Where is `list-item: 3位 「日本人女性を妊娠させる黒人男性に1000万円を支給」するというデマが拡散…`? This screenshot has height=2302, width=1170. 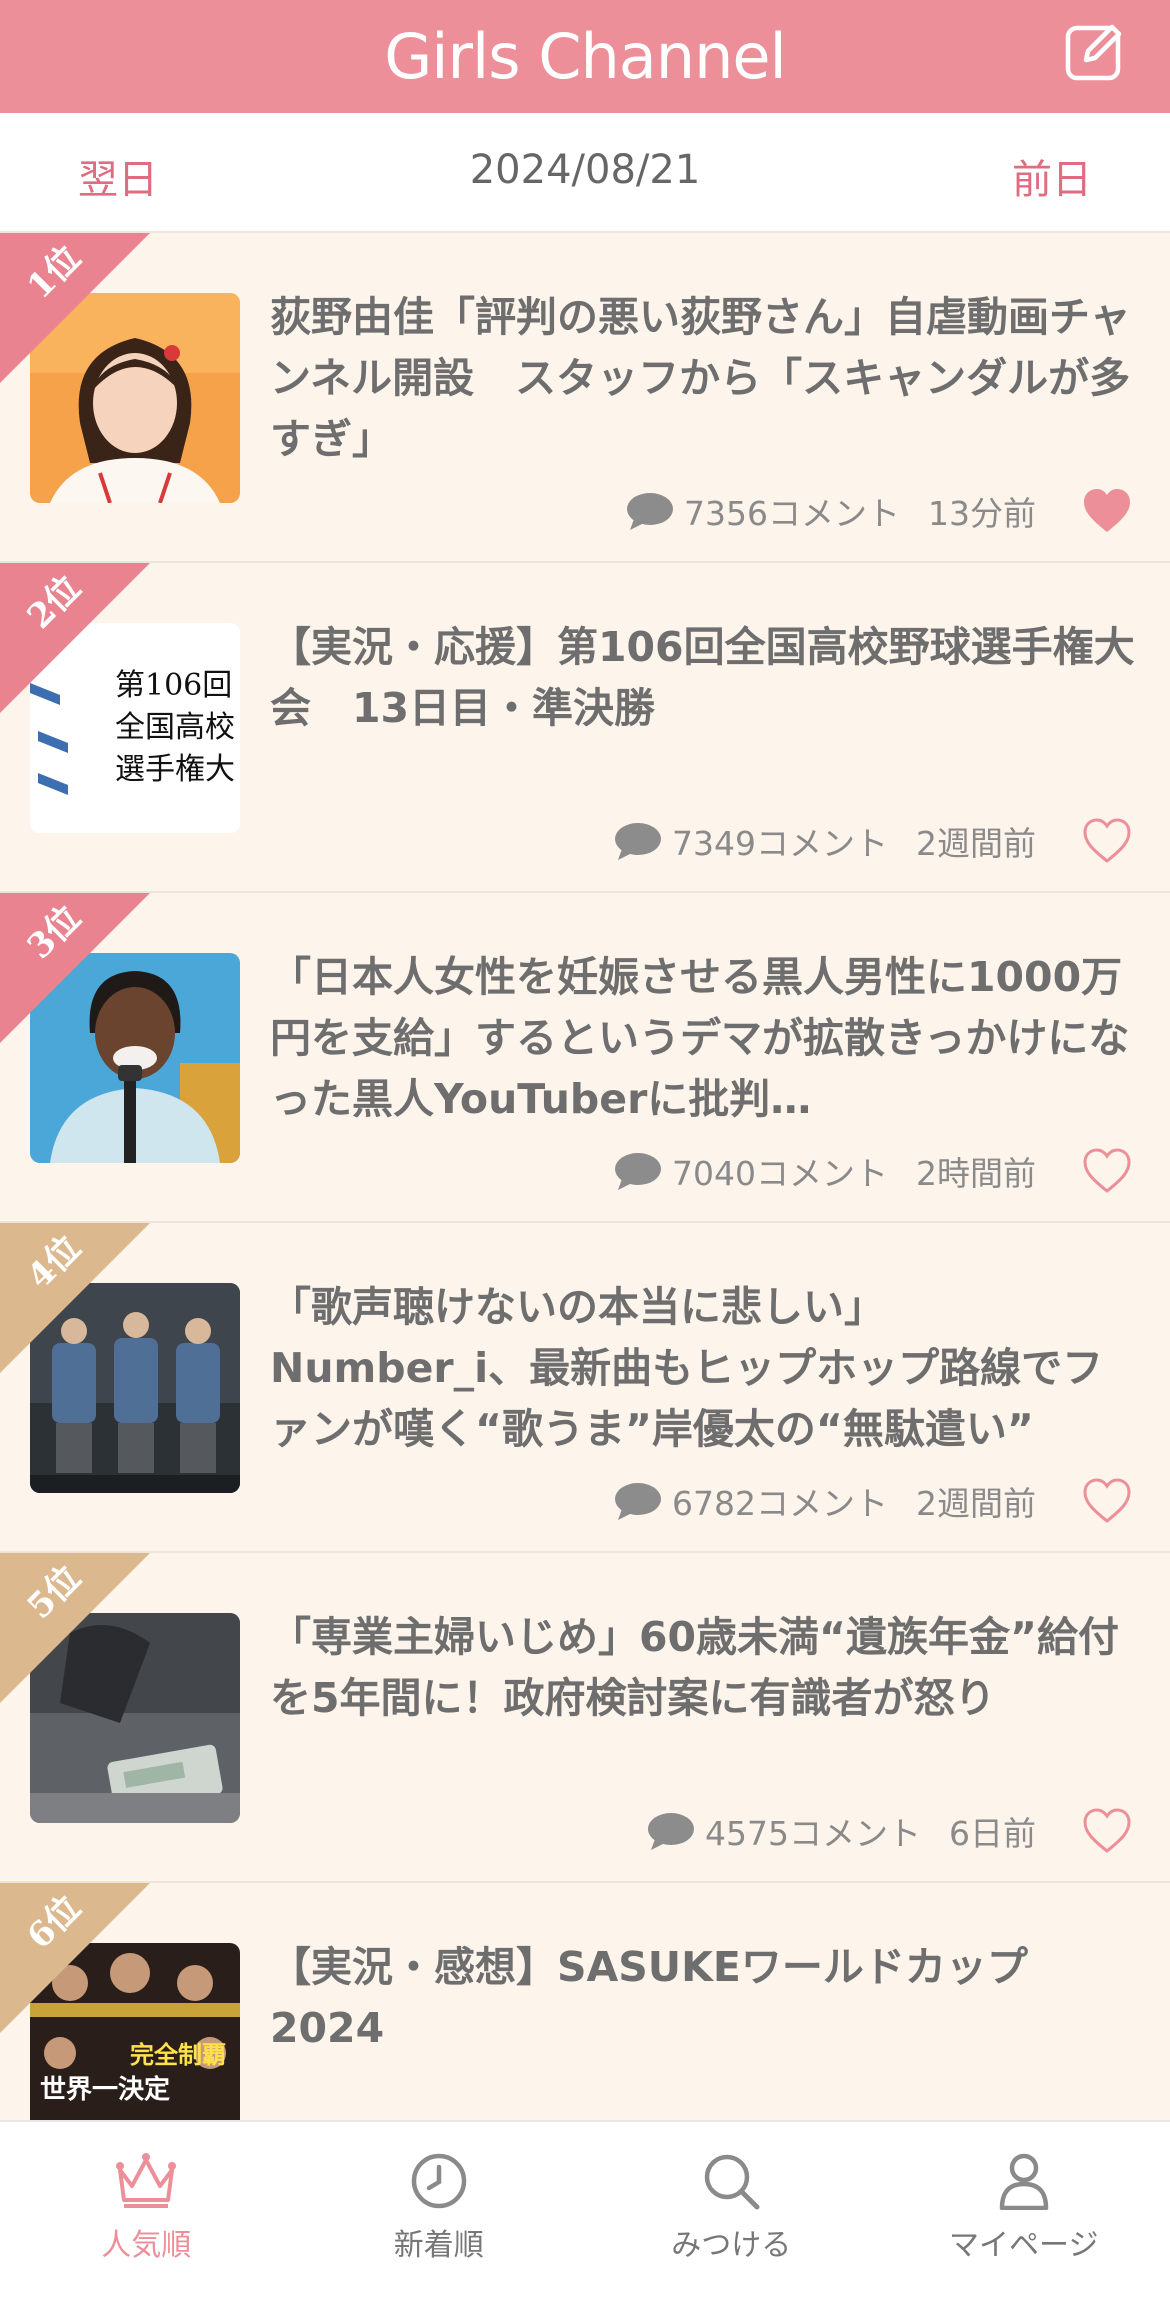
list-item: 3位 「日本人女性を妊娠させる黒人男性に1000万円を支給」するというデマが拡散… is located at coordinates (585, 1058).